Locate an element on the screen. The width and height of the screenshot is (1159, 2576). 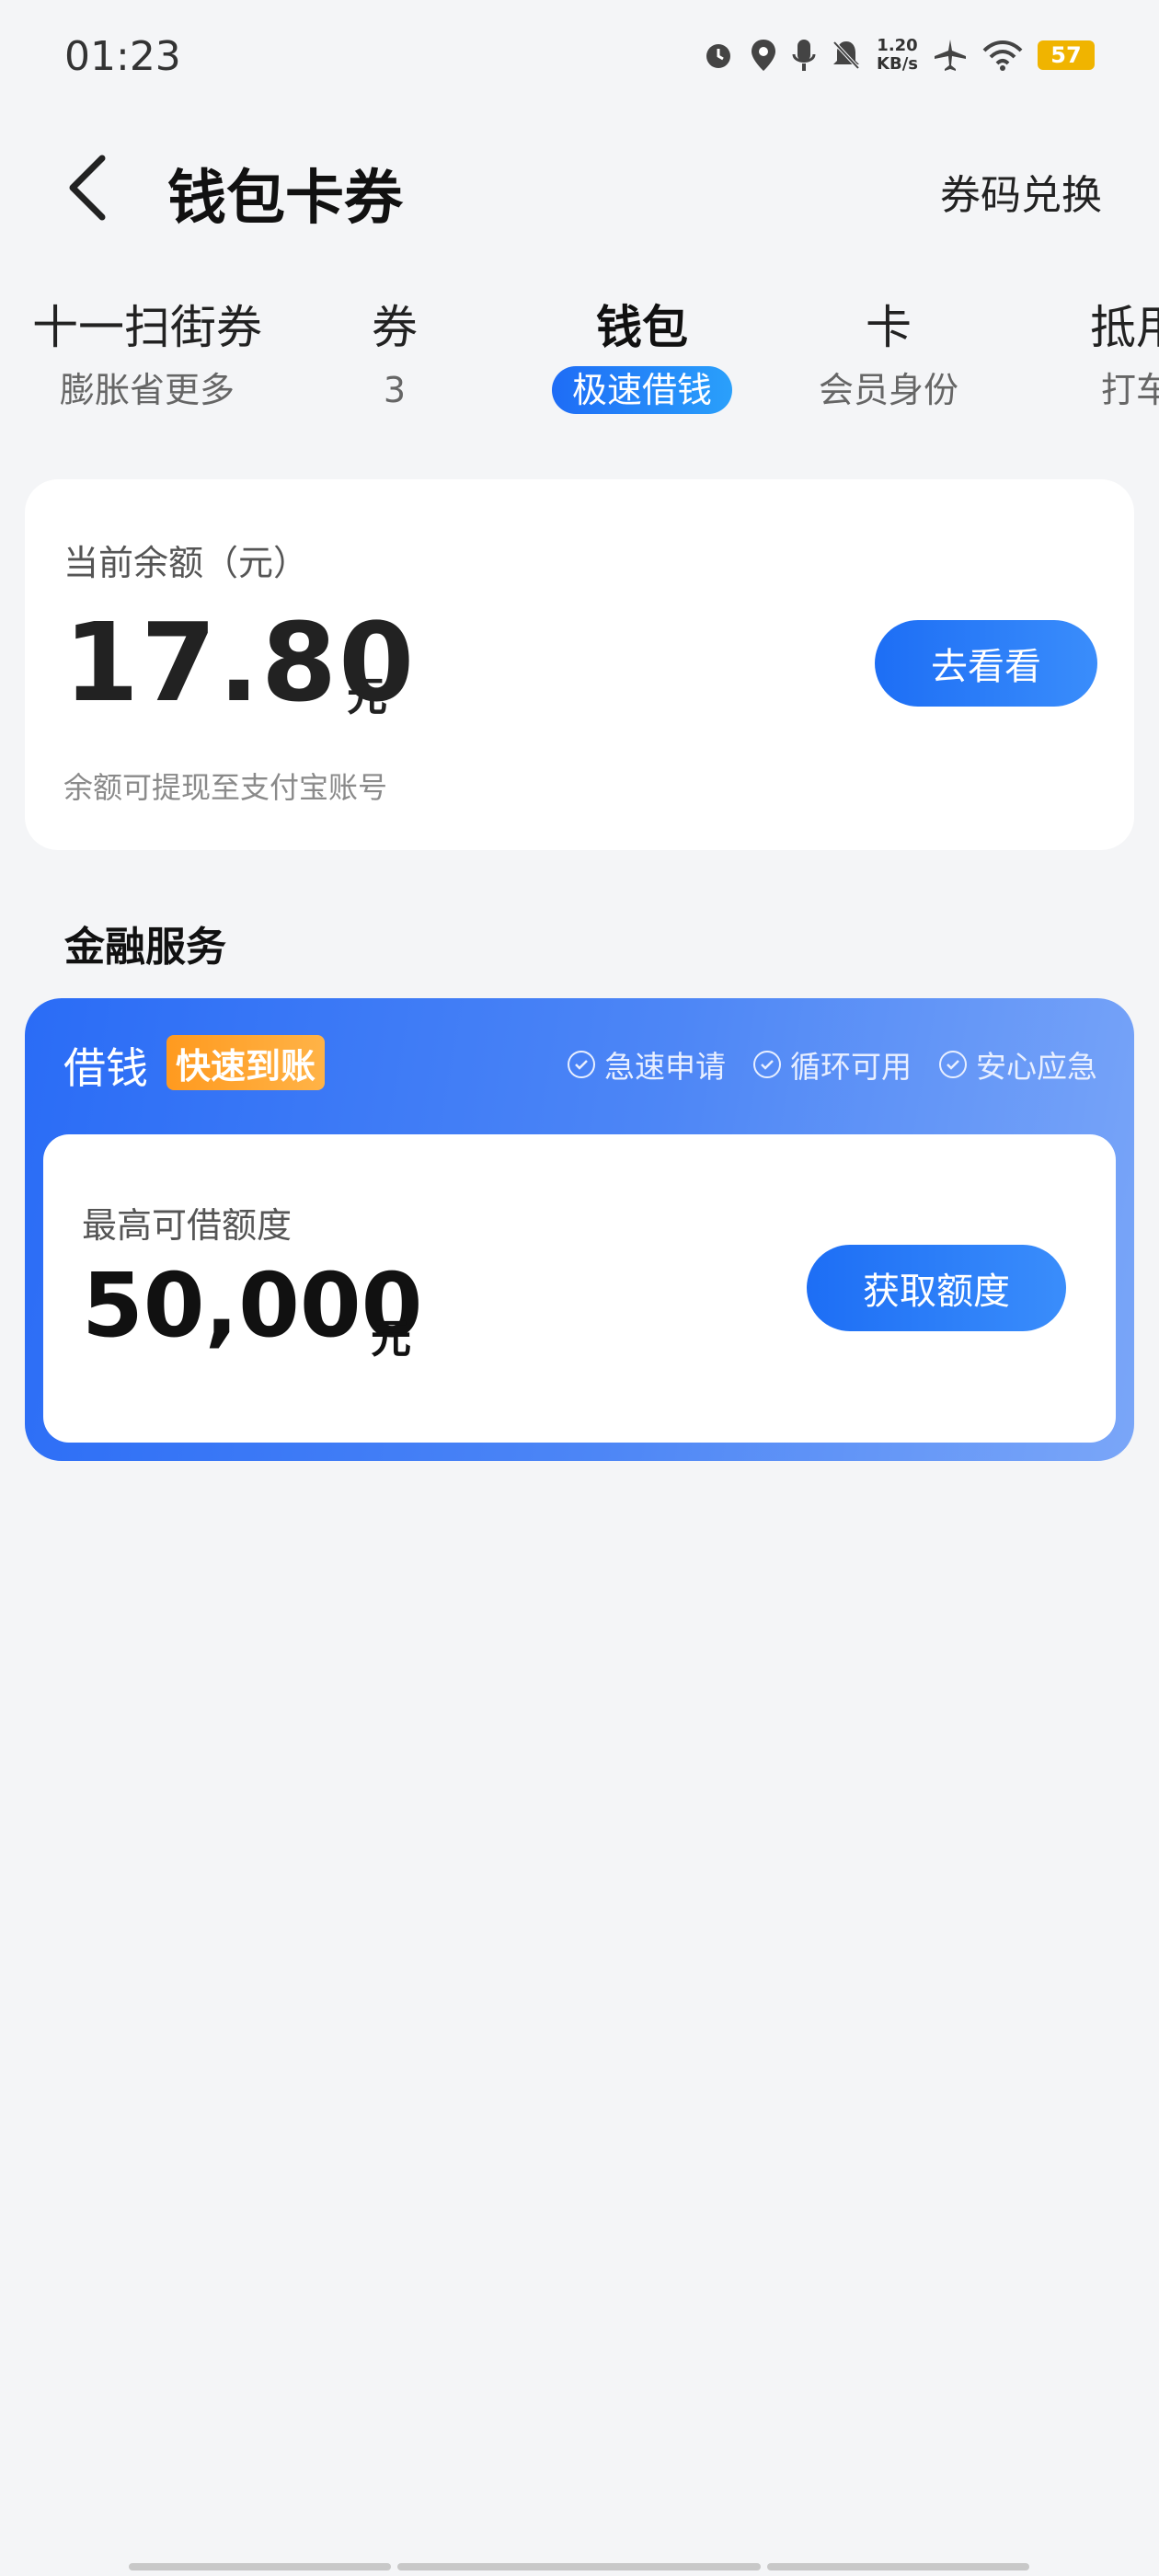
redeem-code-link: 券码兑换 is located at coordinates (1021, 191).